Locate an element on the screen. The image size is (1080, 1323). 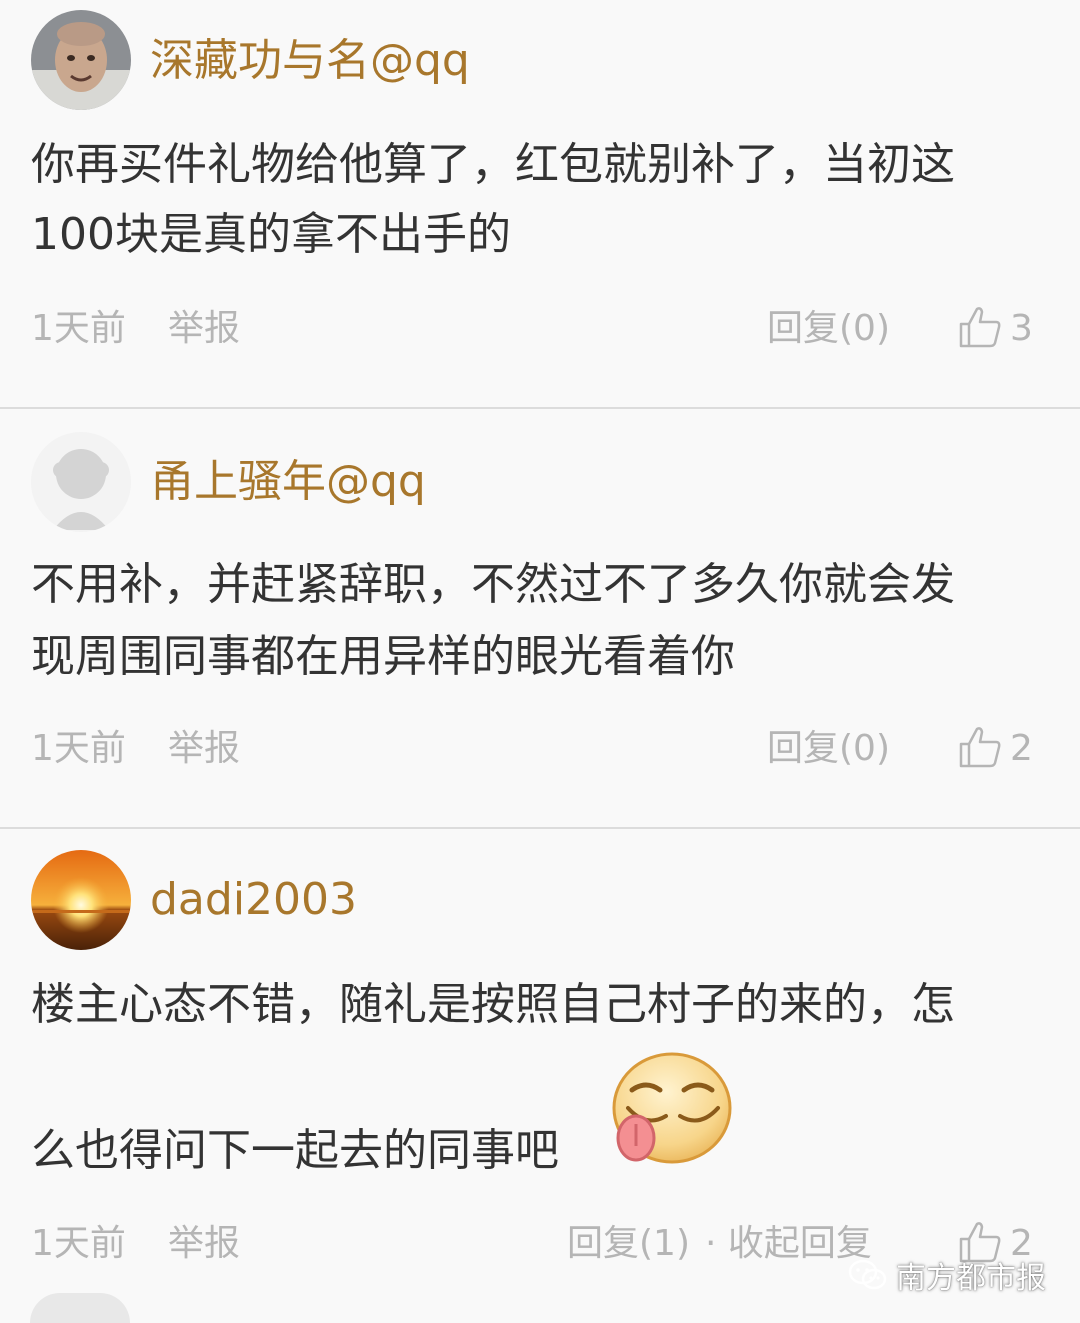
like-count: 3 is located at coordinates (1021, 328).